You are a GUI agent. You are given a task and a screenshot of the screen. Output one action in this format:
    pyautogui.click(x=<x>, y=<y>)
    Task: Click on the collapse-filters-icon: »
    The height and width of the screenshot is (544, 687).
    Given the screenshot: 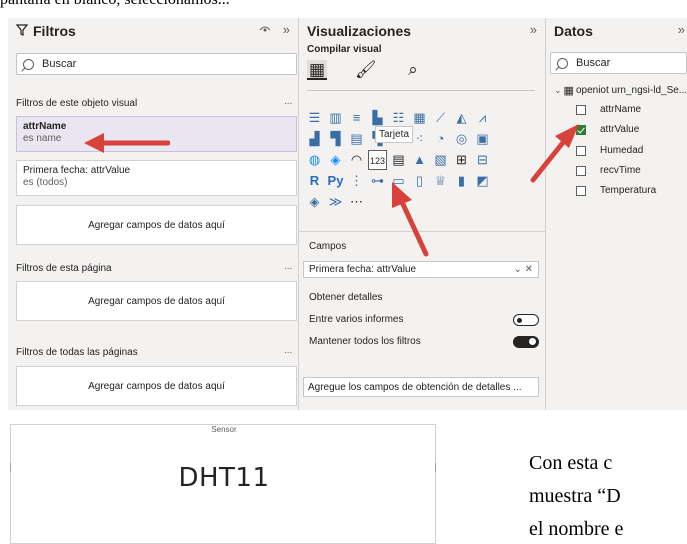 What is the action you would take?
    pyautogui.click(x=286, y=29)
    